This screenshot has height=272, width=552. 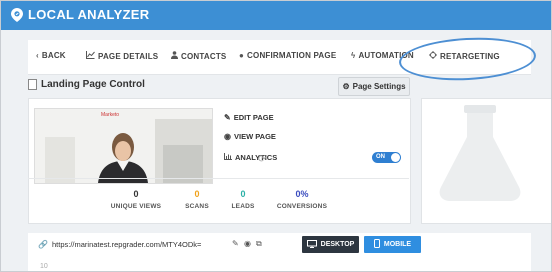 I want to click on stat-leads-value: 0, so click(x=243, y=194).